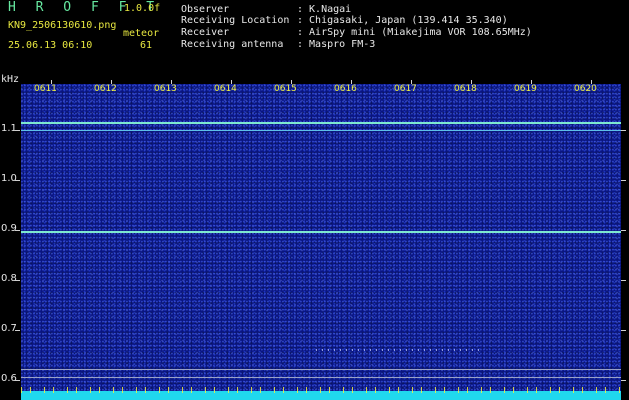  What do you see at coordinates (9, 278) in the screenshot?
I see `y-label: 0.8` at bounding box center [9, 278].